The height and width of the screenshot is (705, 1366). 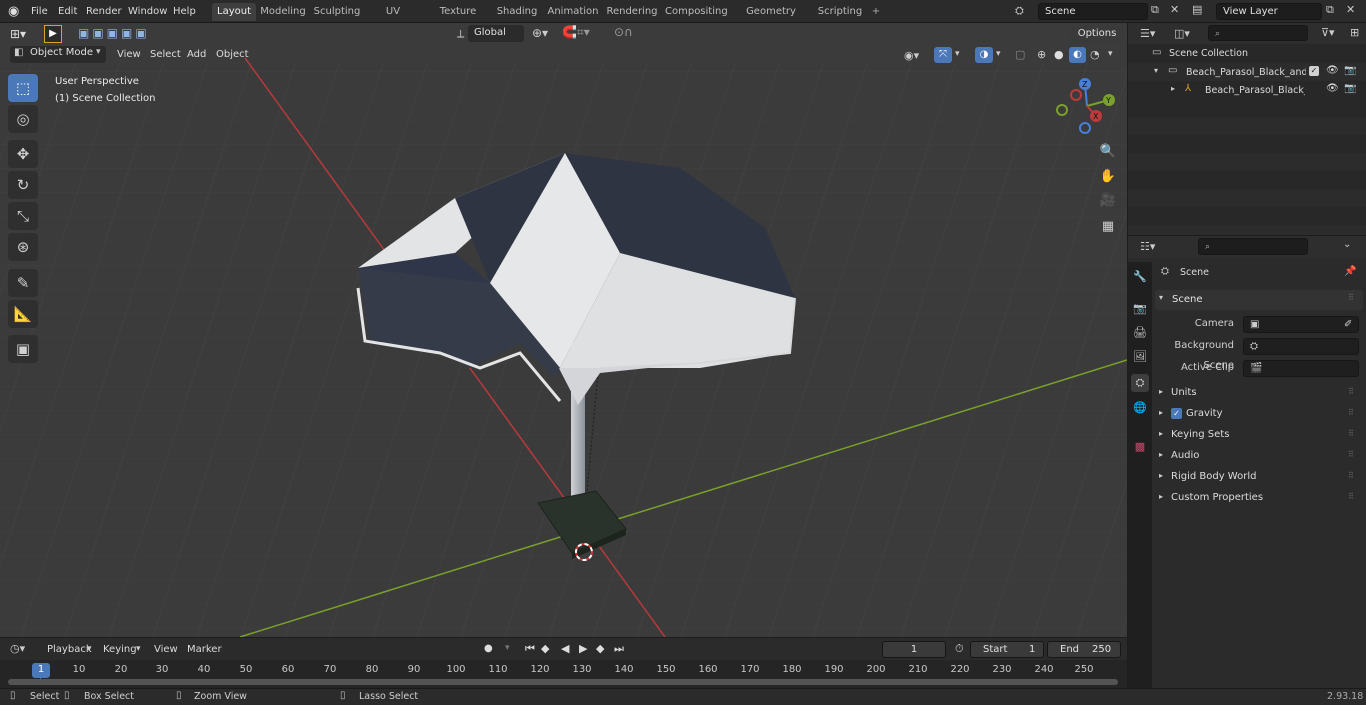 I want to click on camera-view-icon: 🎥, so click(x=1108, y=201).